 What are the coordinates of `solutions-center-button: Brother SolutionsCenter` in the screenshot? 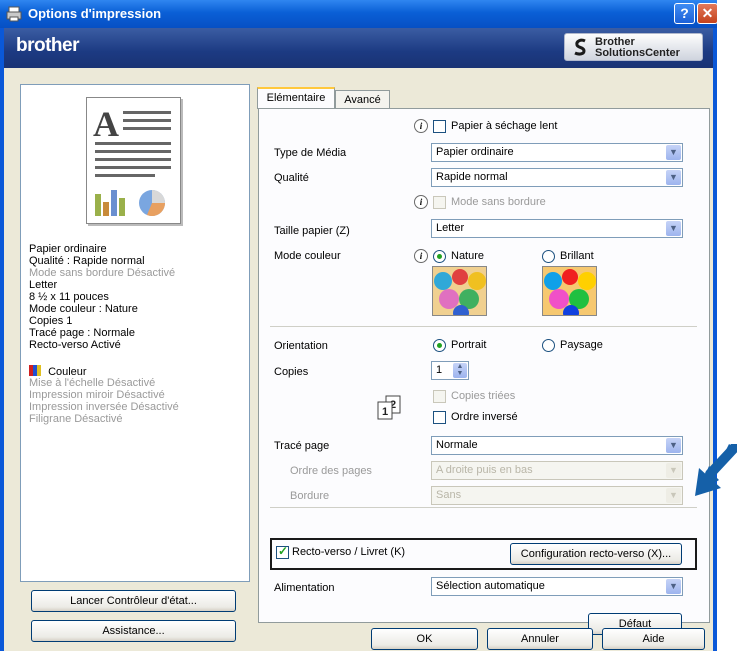 It's located at (633, 47).